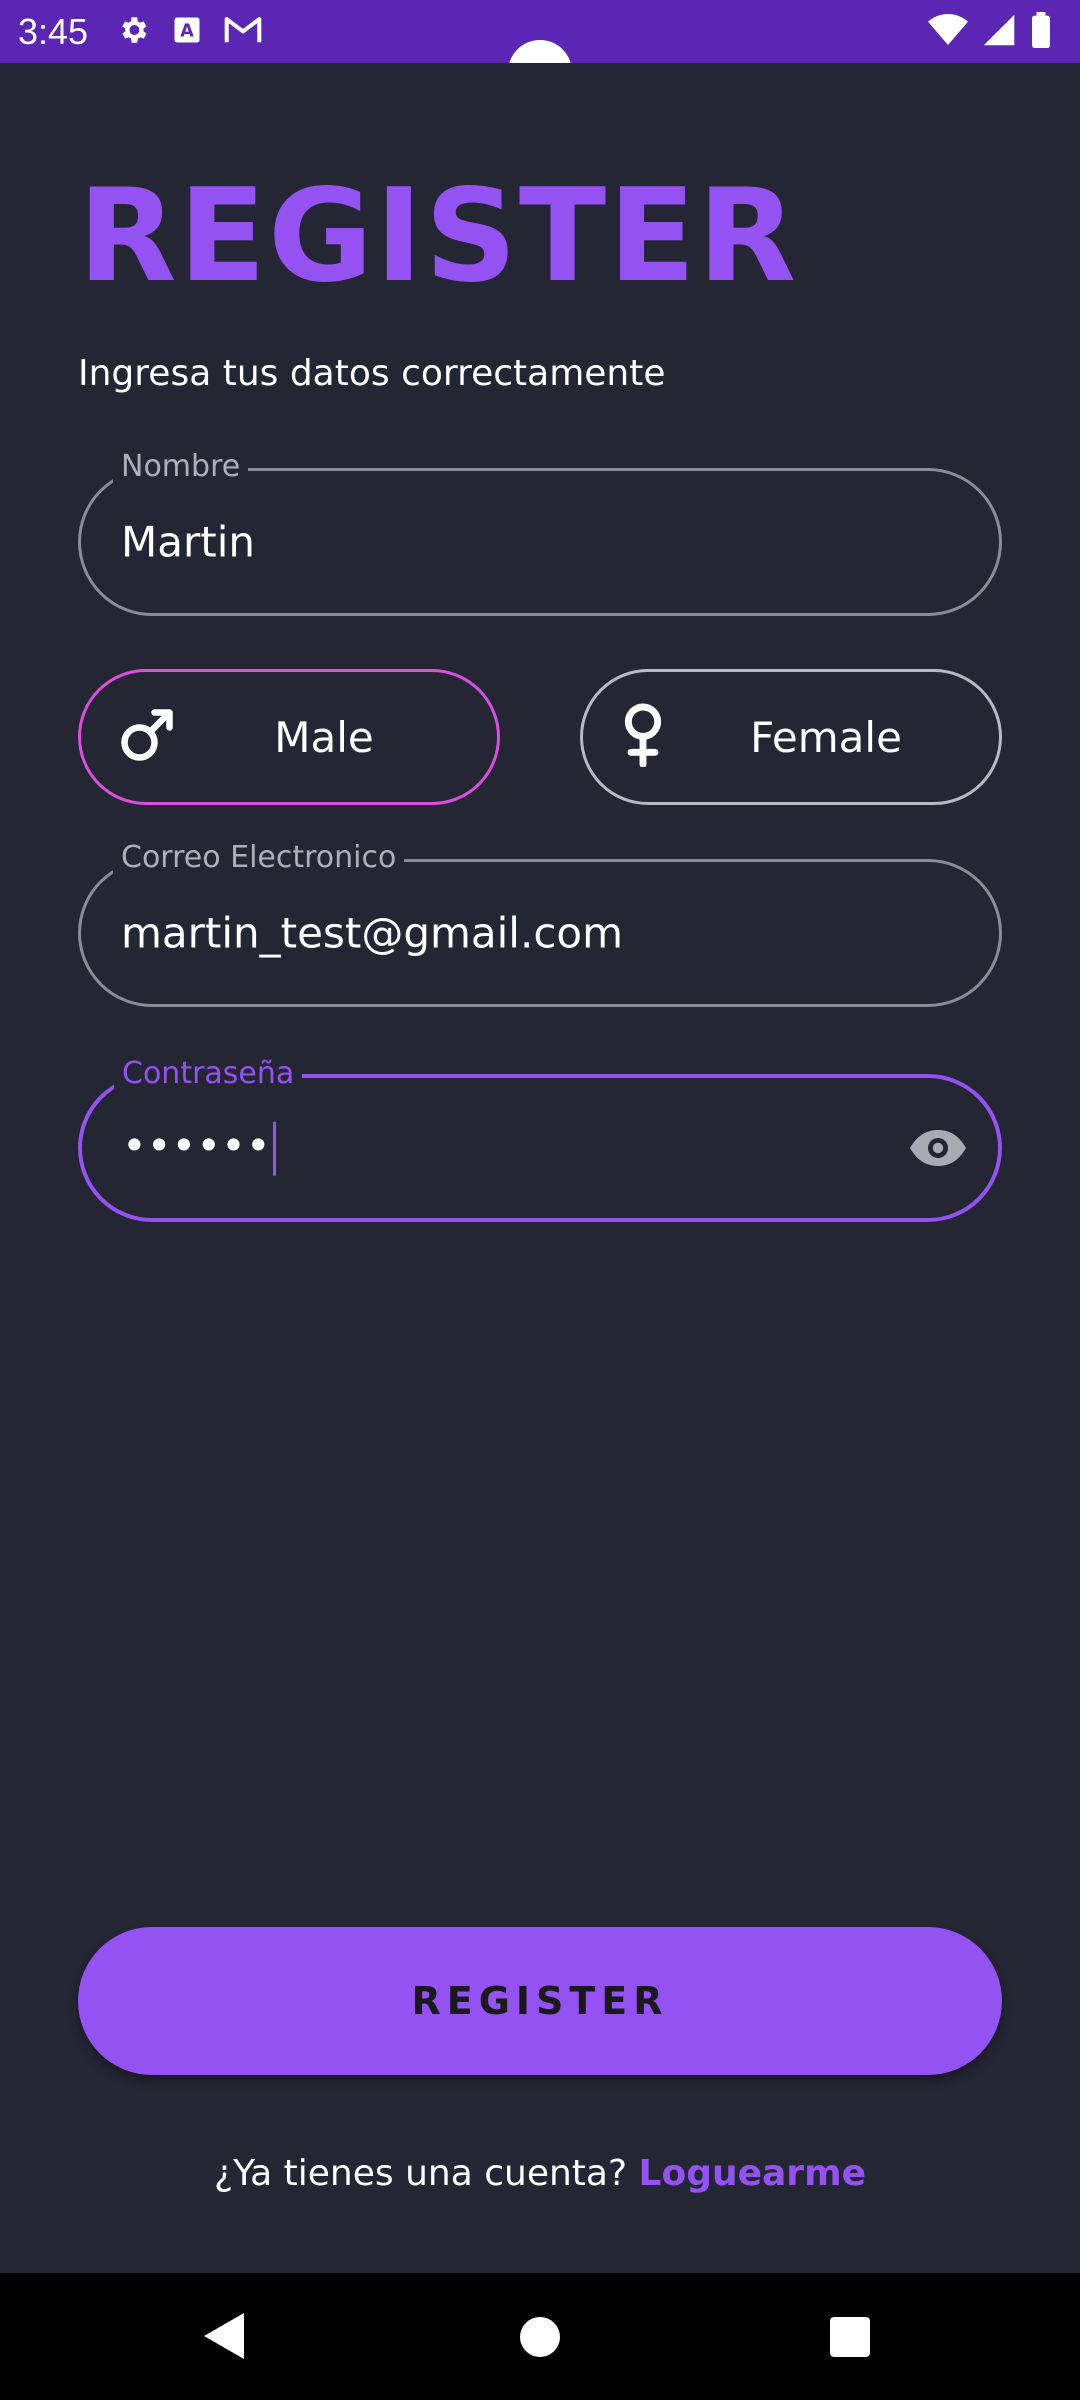 This screenshot has height=2400, width=1080. What do you see at coordinates (372, 373) in the screenshot?
I see `page-subtitle: Ingresa tus datos correctamente` at bounding box center [372, 373].